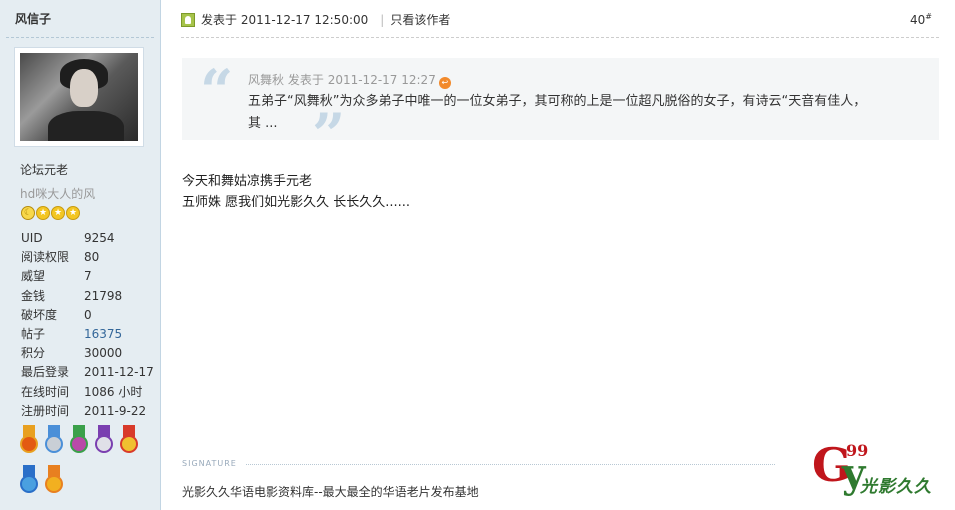  I want to click on stat-row: 在线时间 1086 小时, so click(87, 392).